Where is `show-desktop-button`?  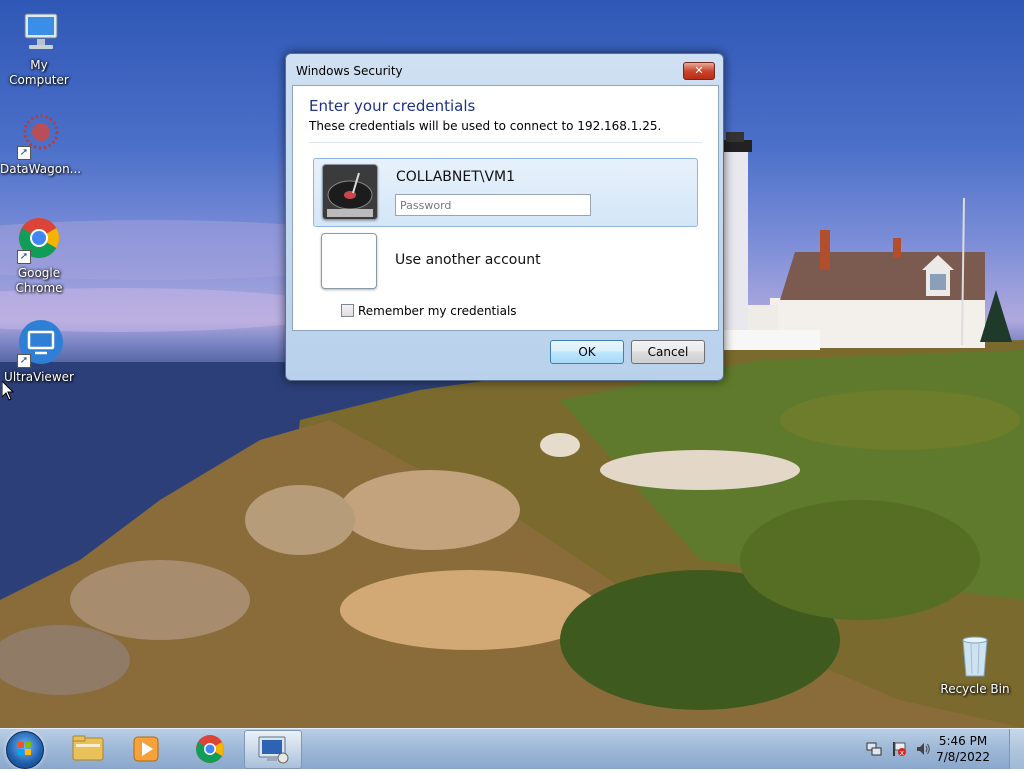 show-desktop-button is located at coordinates (1016, 749).